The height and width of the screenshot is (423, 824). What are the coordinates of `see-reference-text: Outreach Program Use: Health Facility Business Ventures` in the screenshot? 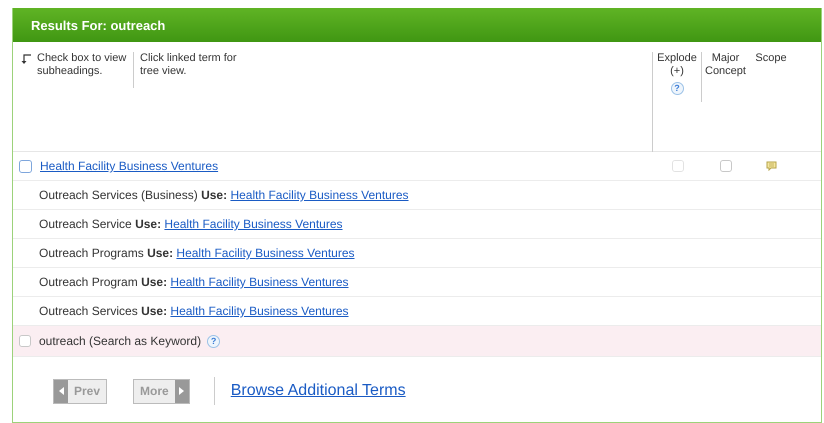 It's located at (194, 282).